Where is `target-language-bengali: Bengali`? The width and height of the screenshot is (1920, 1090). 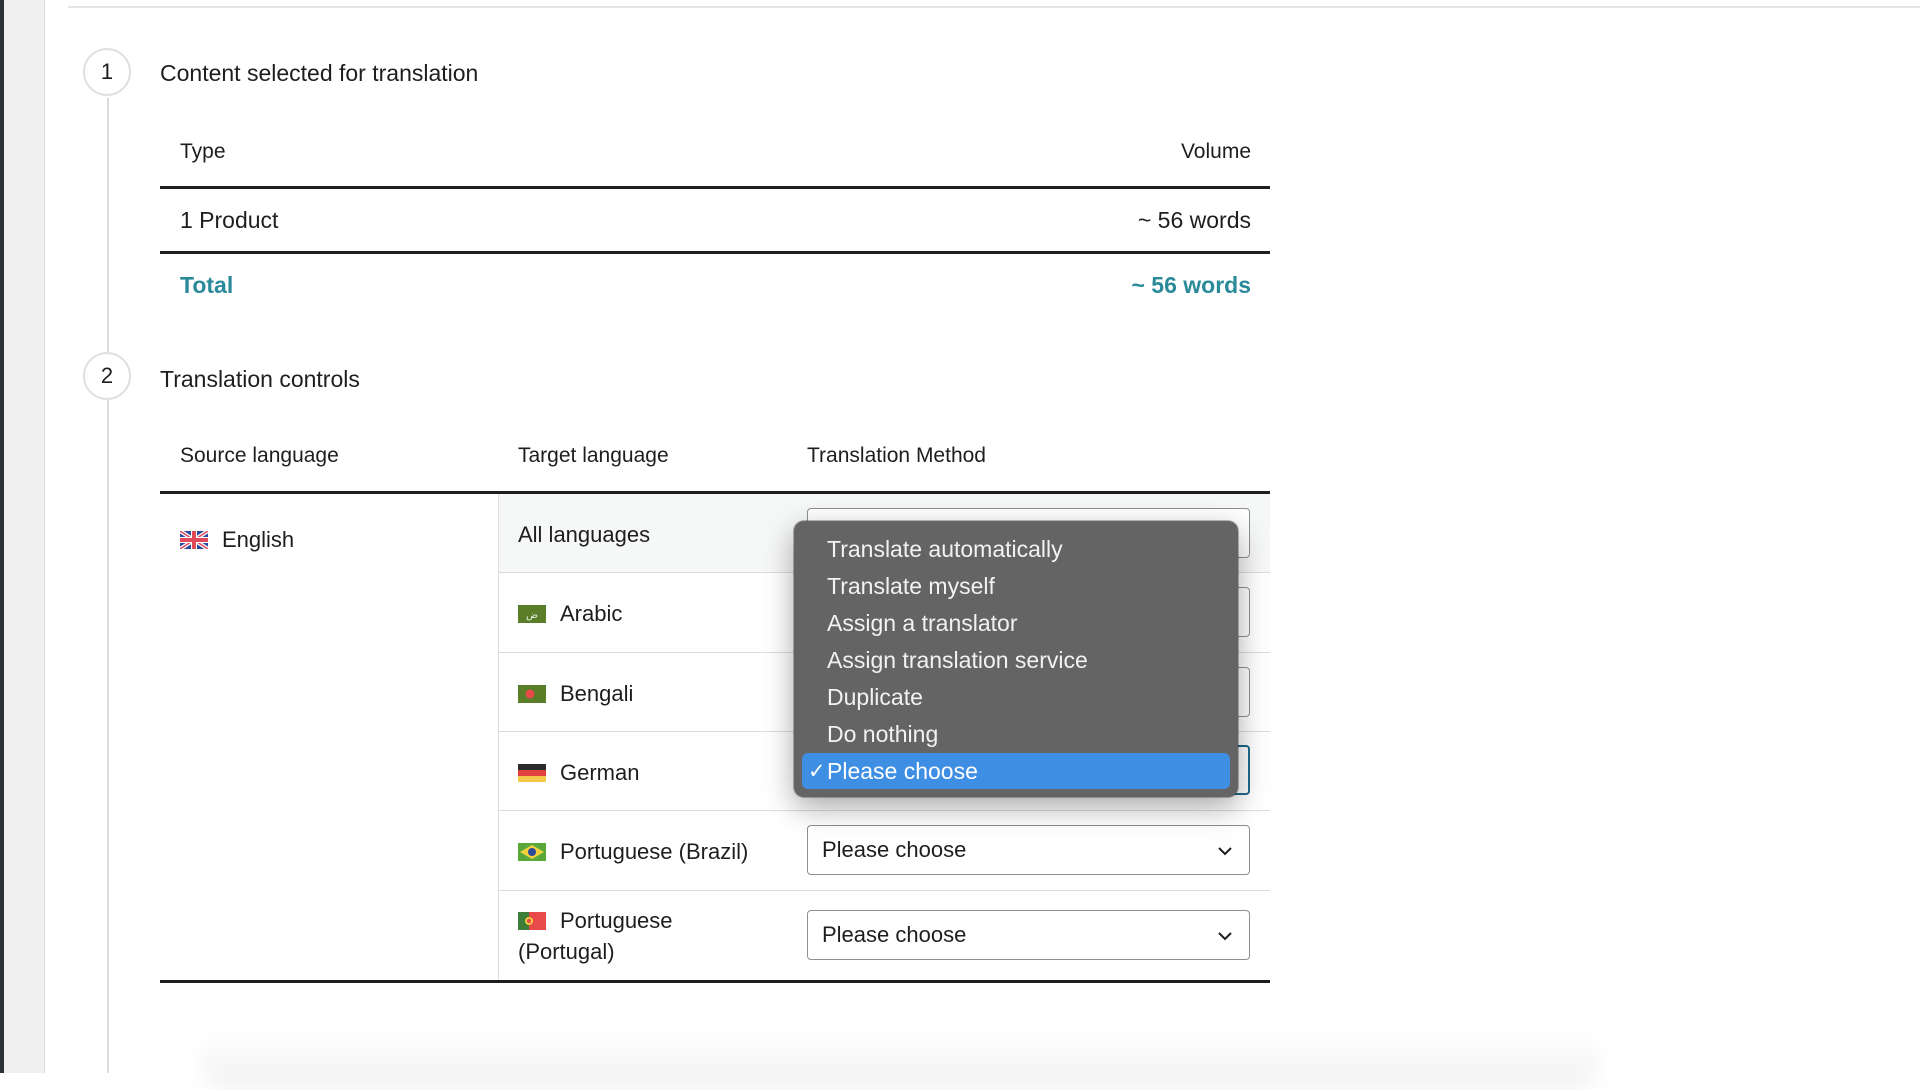
target-language-bengali: Bengali is located at coordinates (597, 693).